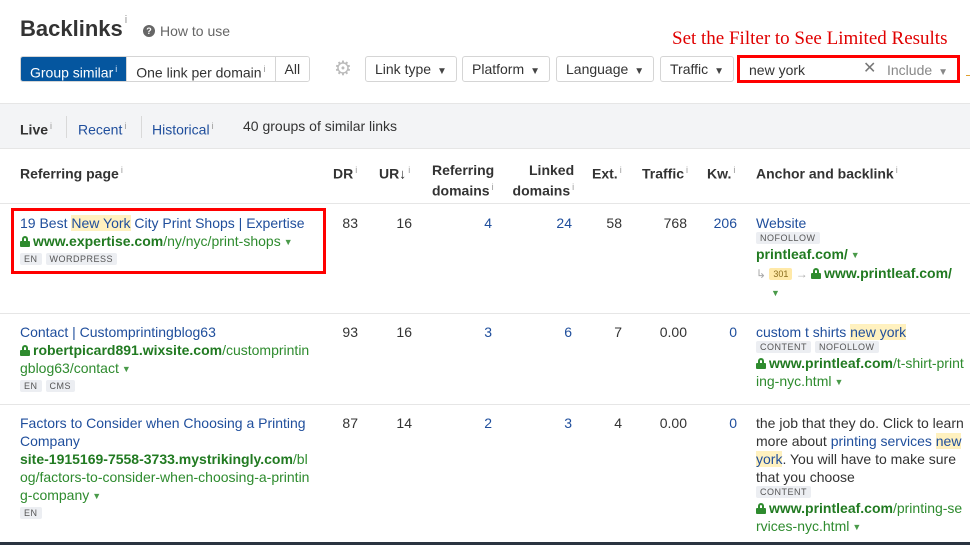 This screenshot has height=545, width=970. I want to click on redirect-code-badge: 301, so click(781, 274).